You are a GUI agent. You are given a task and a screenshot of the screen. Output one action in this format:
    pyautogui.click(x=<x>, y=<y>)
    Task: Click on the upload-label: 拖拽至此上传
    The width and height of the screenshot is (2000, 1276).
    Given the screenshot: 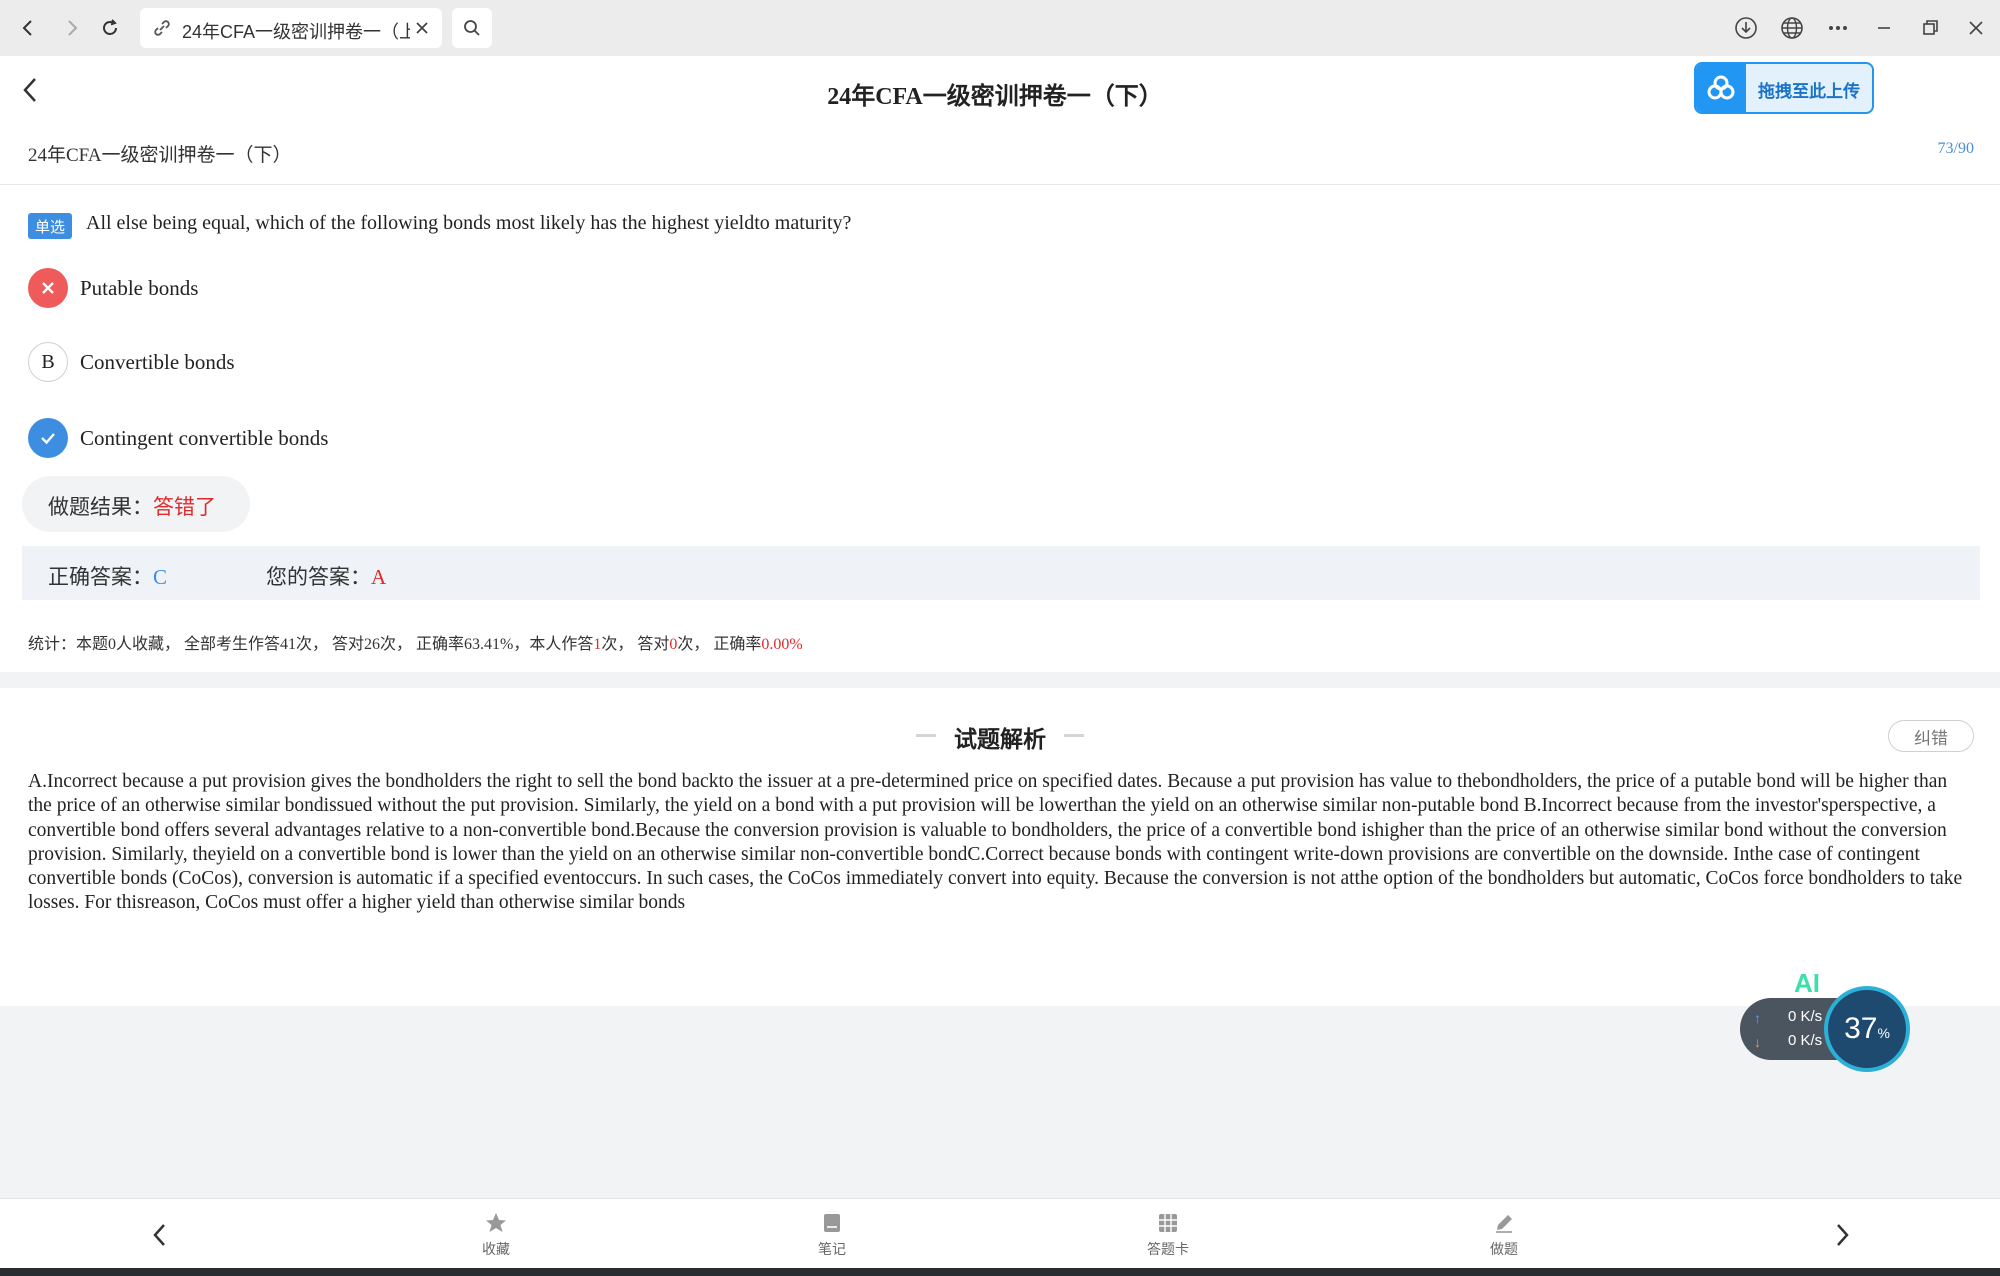 What is the action you would take?
    pyautogui.click(x=1809, y=91)
    